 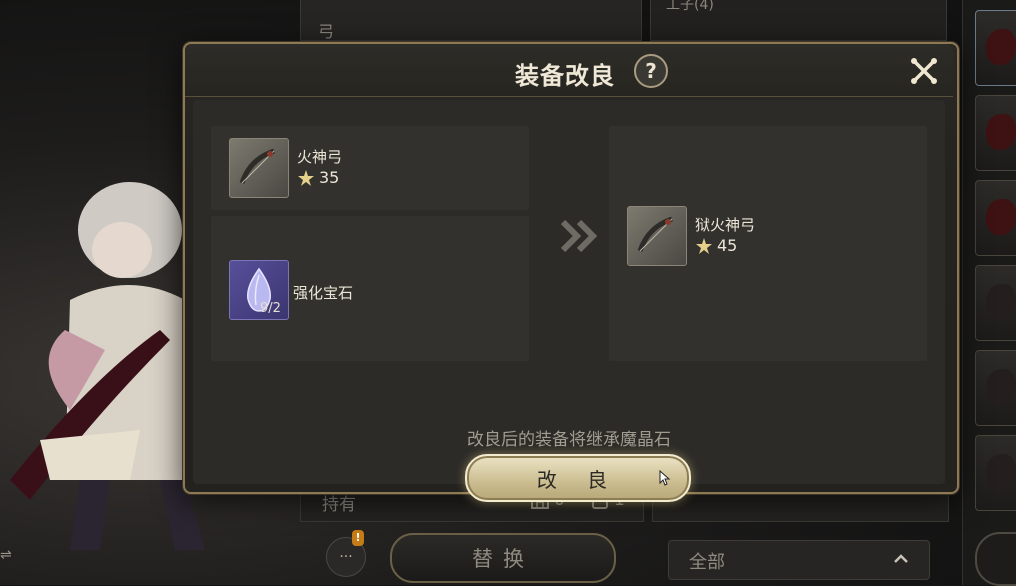 I want to click on replace-button: 替换, so click(x=503, y=558).